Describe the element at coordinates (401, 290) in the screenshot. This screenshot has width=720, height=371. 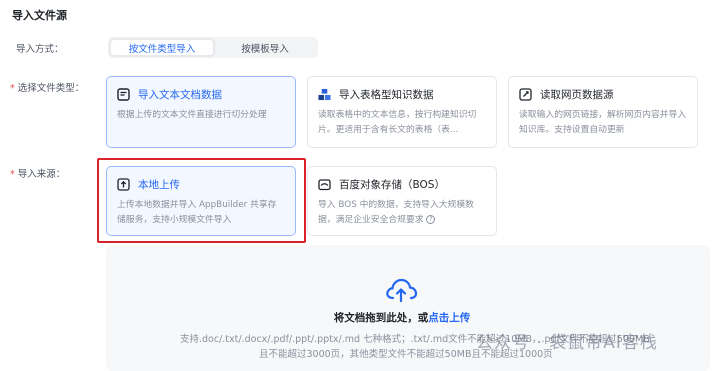
I see `cloud-upload-icon` at that location.